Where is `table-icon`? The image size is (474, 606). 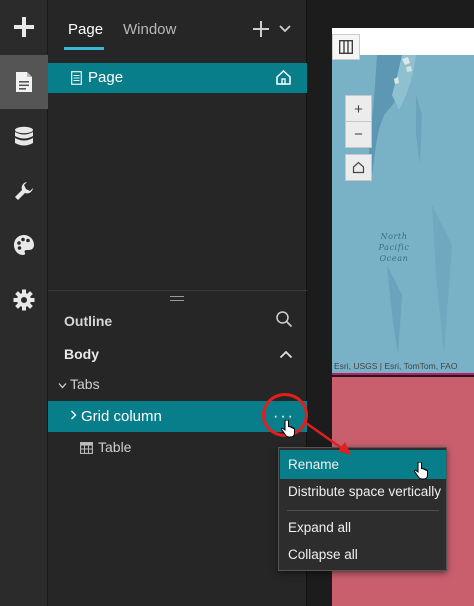
table-icon is located at coordinates (86, 448).